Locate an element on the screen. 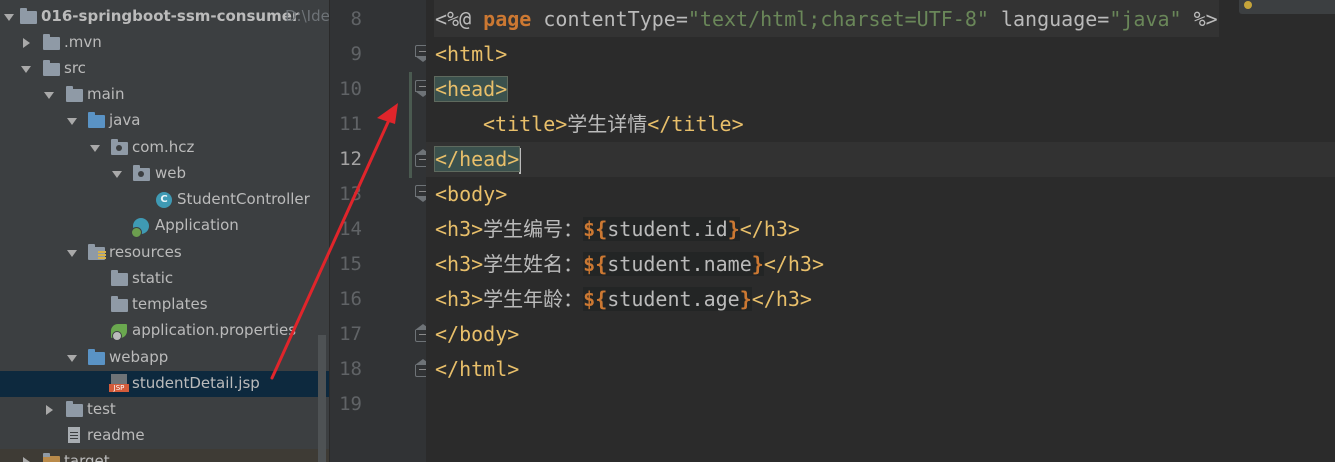 Image resolution: width=1335 pixels, height=462 pixels. tree-item-label: src is located at coordinates (75, 68).